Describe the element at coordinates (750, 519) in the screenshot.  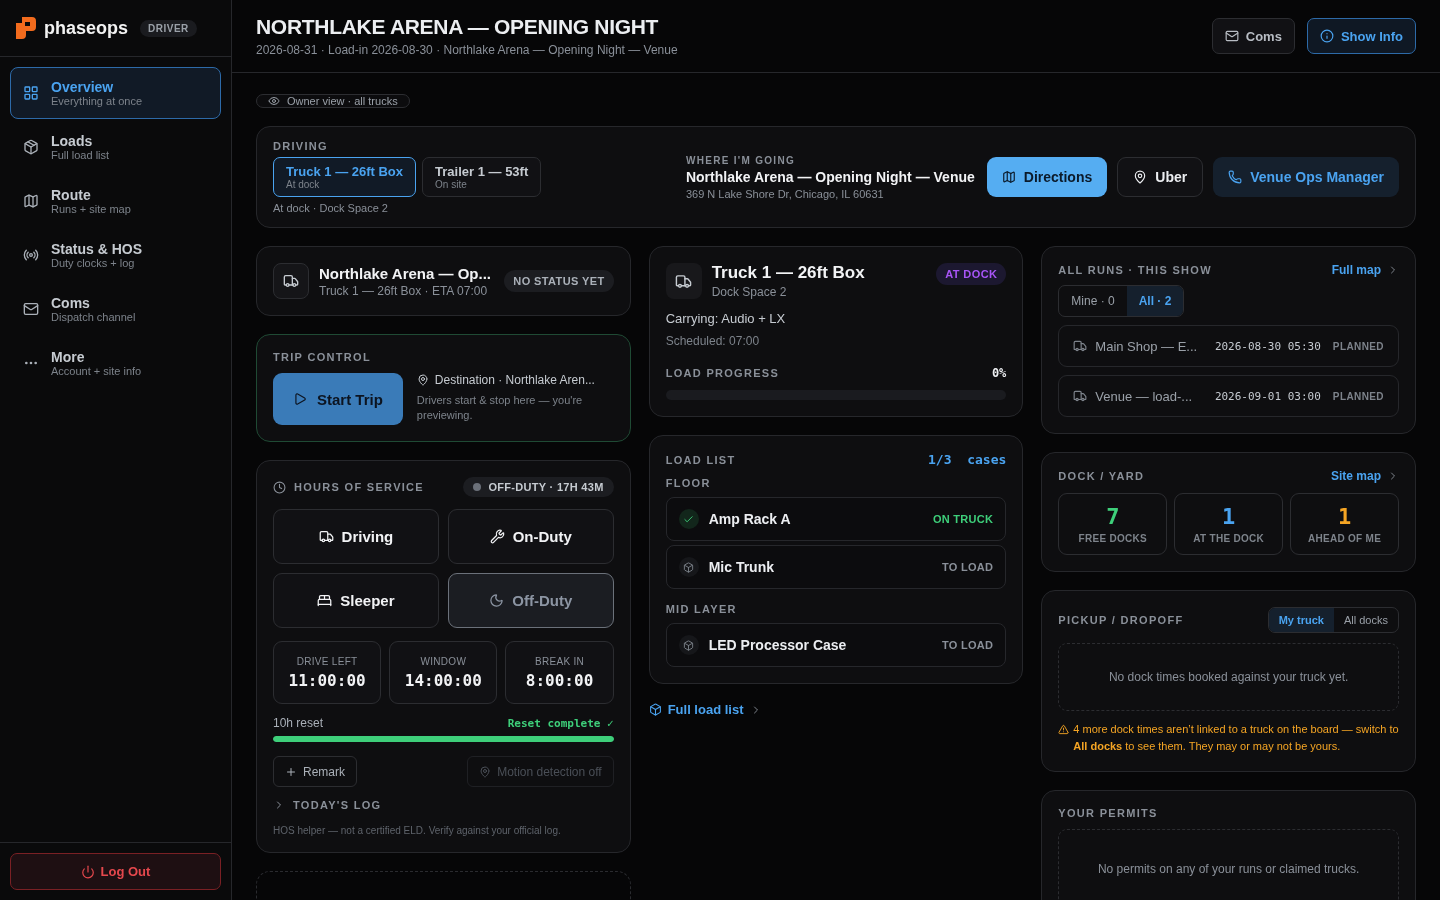
I see `item-name: Amp Rack A` at that location.